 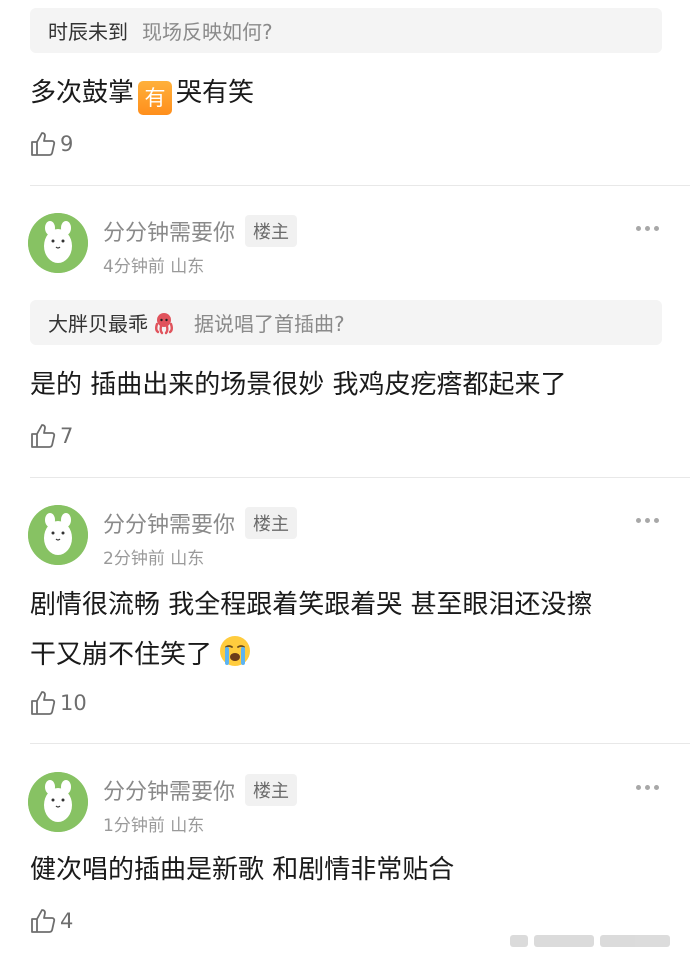 What do you see at coordinates (121, 655) in the screenshot?
I see `reply-text-part: 干又崩不住笑了` at bounding box center [121, 655].